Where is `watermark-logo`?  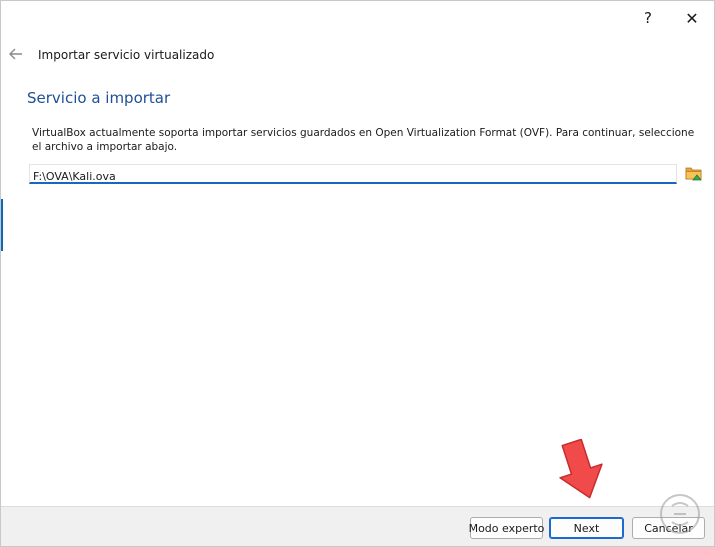
watermark-logo is located at coordinates (679, 519).